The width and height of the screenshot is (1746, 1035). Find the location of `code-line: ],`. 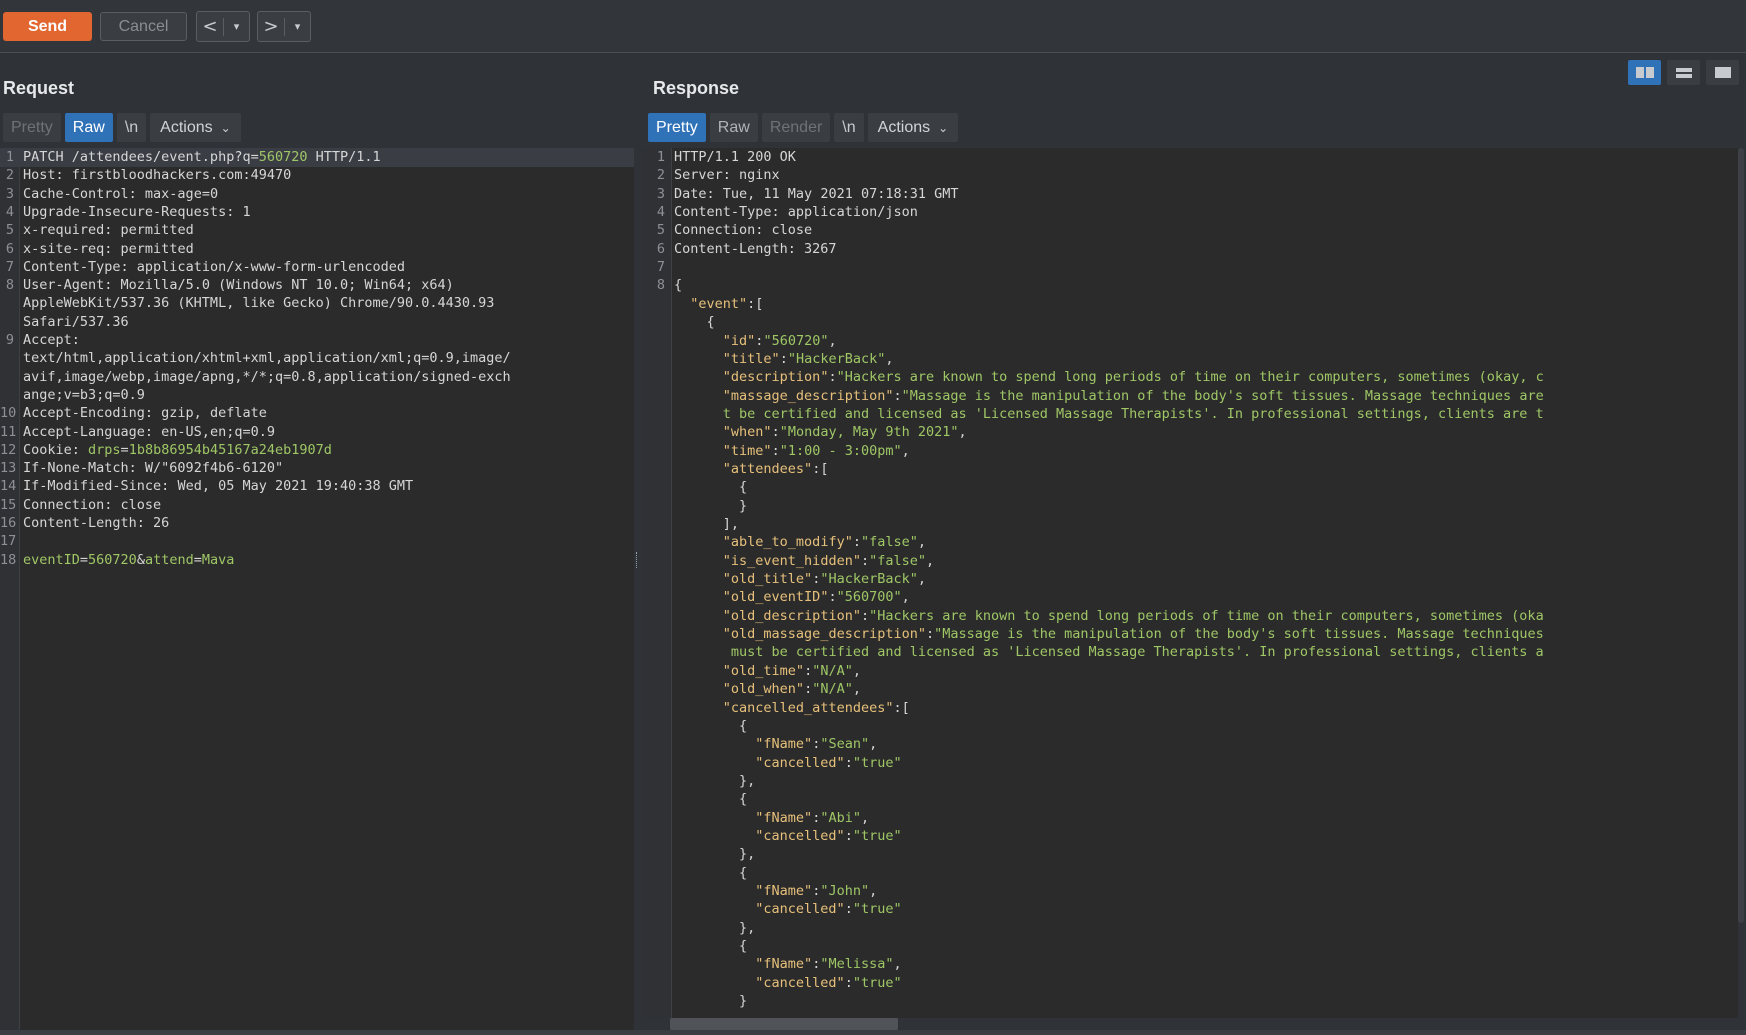

code-line: ], is located at coordinates (1190, 524).